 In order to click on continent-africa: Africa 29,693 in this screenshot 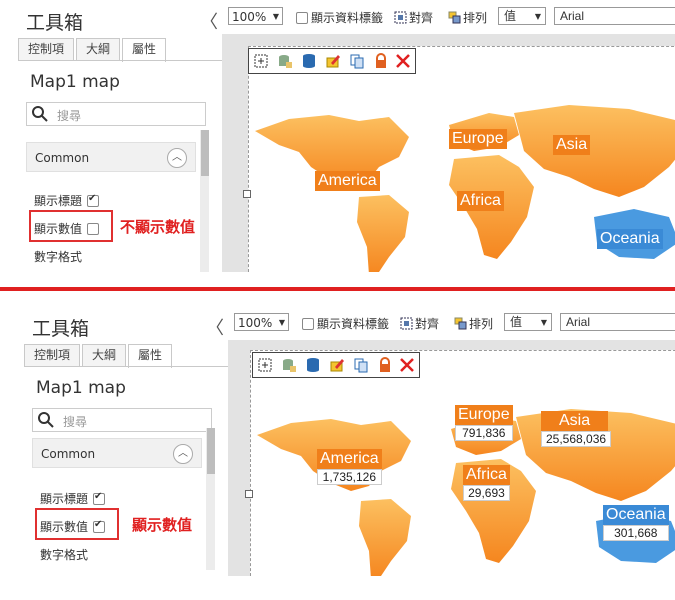, I will do `click(486, 483)`.